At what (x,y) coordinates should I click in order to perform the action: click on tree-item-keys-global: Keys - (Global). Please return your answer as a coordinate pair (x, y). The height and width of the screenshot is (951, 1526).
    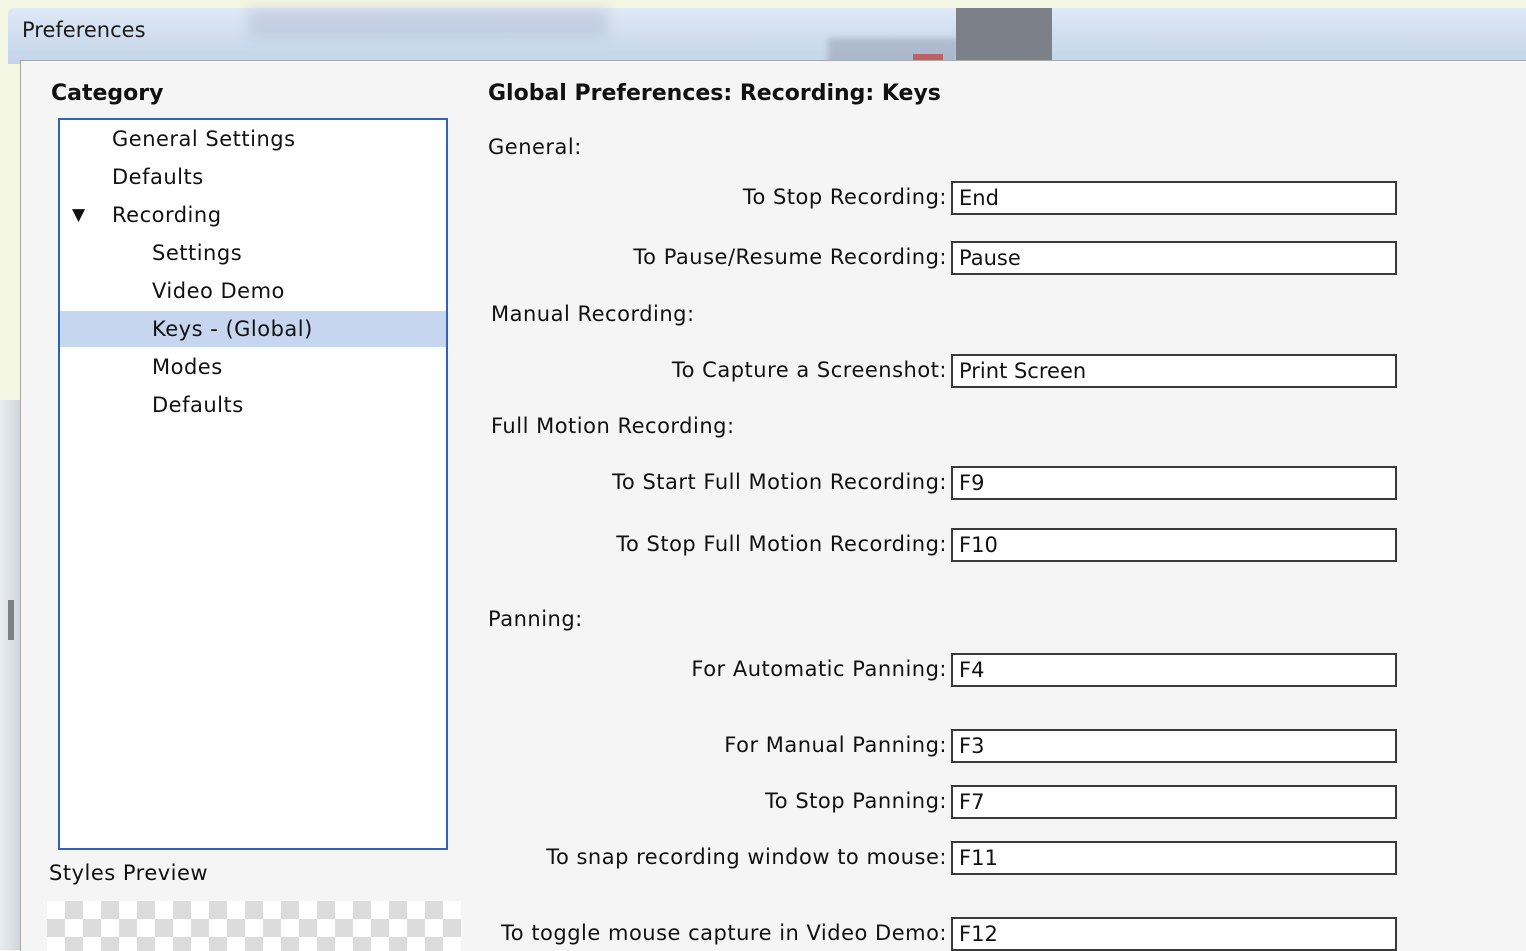
    Looking at the image, I should click on (253, 329).